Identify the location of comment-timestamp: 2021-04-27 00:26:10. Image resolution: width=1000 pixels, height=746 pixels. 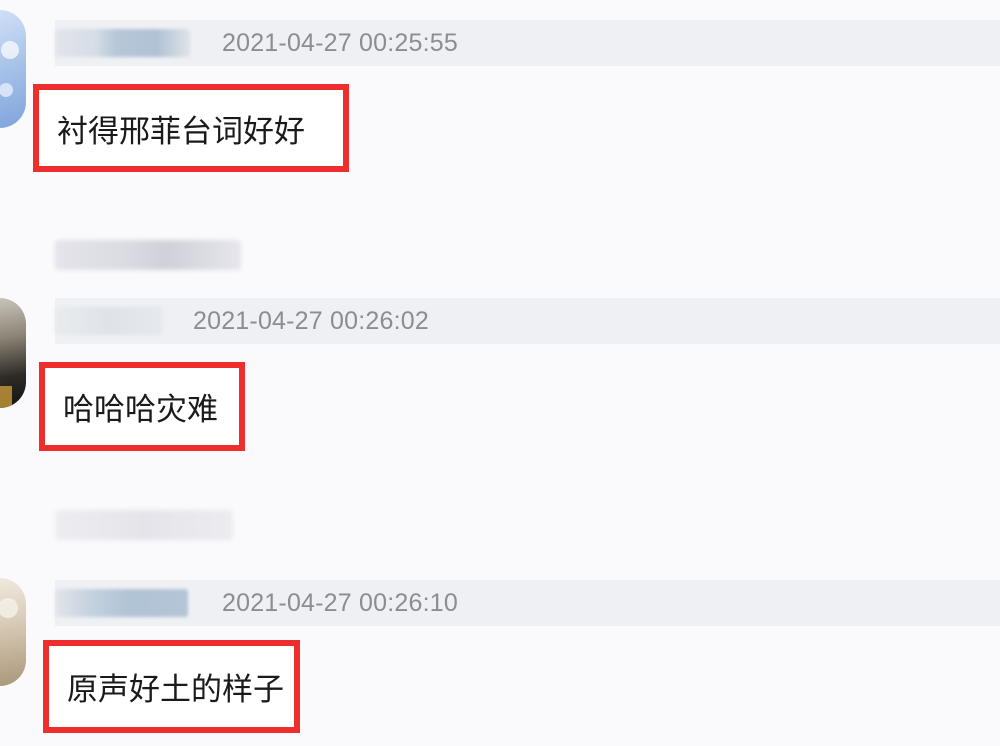
(340, 603).